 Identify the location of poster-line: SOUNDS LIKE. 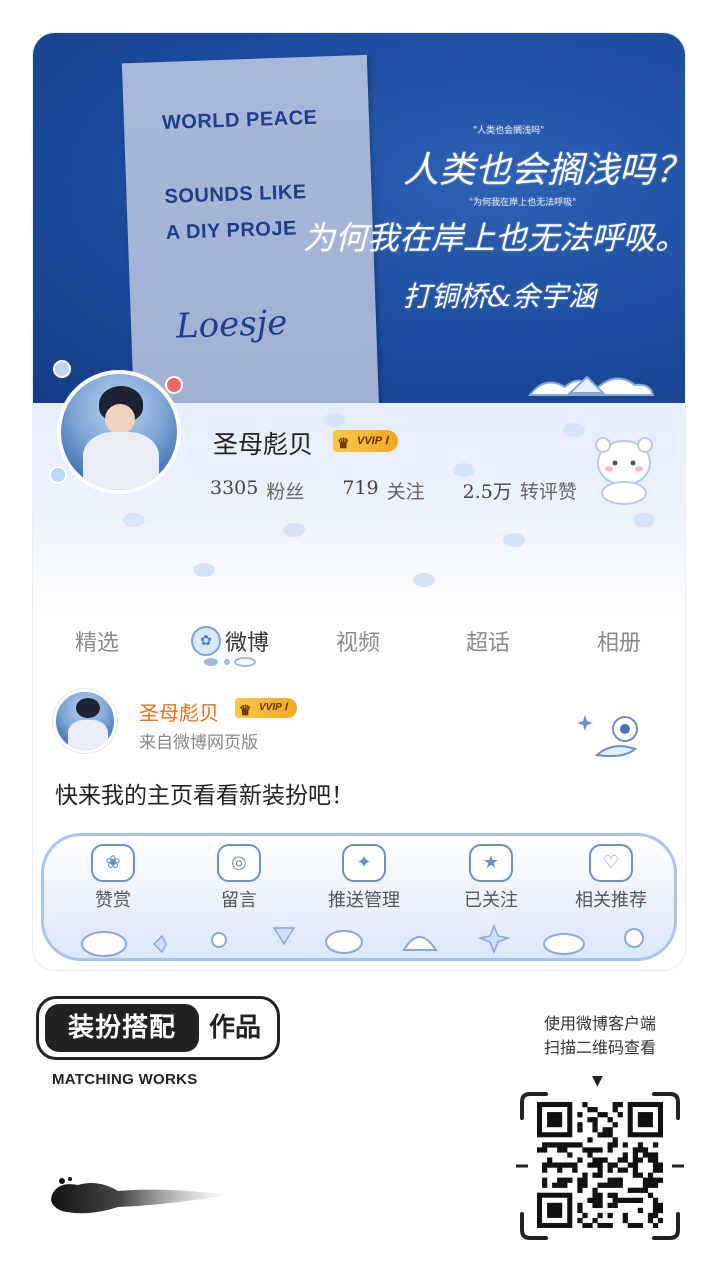
(236, 194).